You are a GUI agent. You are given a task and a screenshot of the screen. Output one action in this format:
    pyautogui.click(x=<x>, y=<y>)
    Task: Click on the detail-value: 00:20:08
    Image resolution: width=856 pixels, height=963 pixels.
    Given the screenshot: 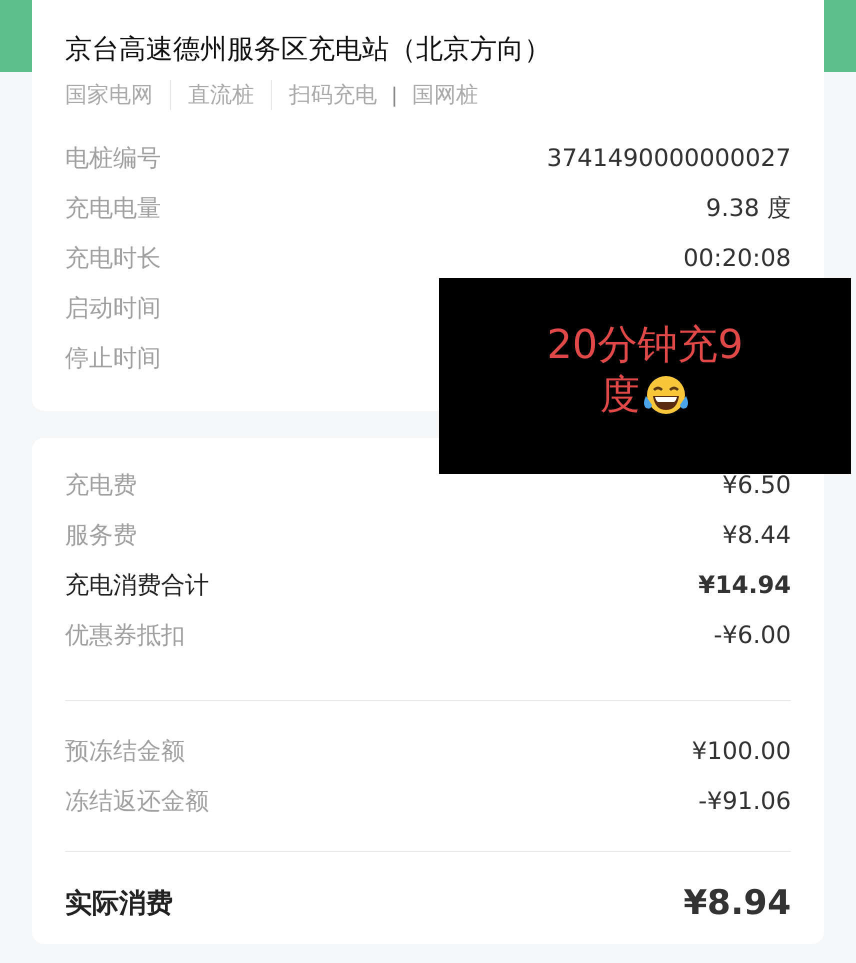 What is the action you would take?
    pyautogui.click(x=737, y=258)
    